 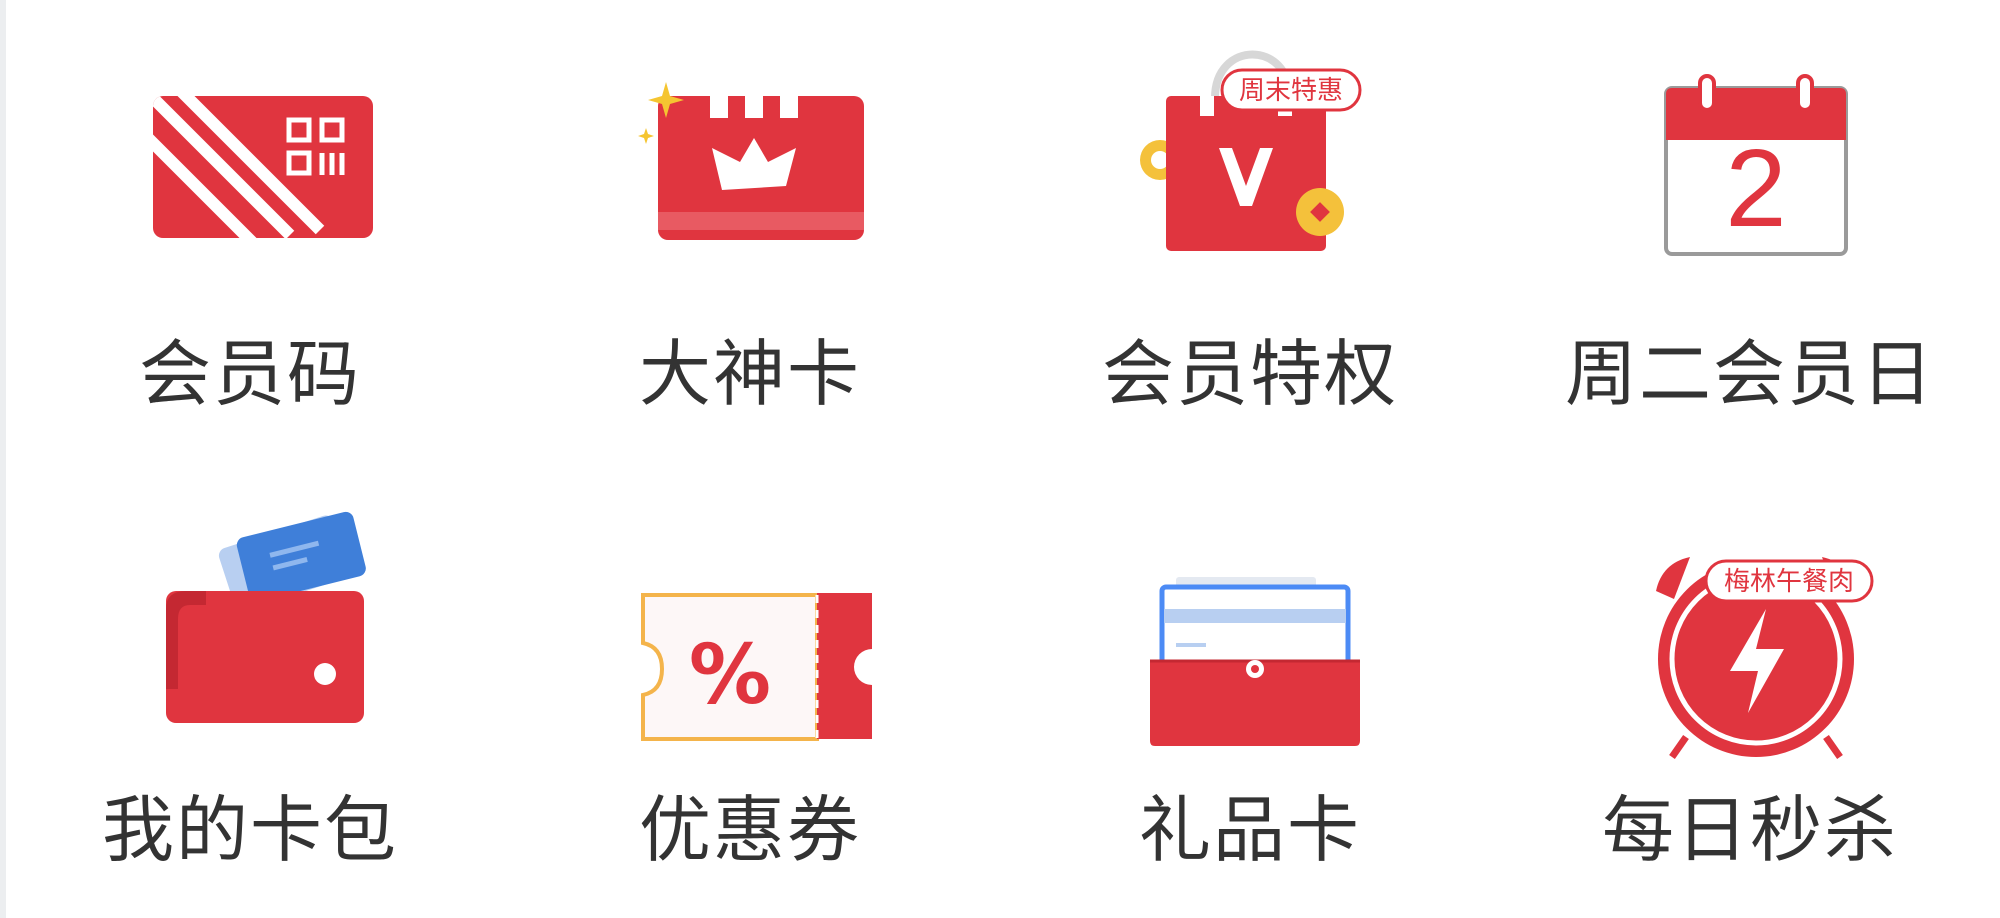 I want to click on calendar-2-icon: 2, so click(x=1750, y=150).